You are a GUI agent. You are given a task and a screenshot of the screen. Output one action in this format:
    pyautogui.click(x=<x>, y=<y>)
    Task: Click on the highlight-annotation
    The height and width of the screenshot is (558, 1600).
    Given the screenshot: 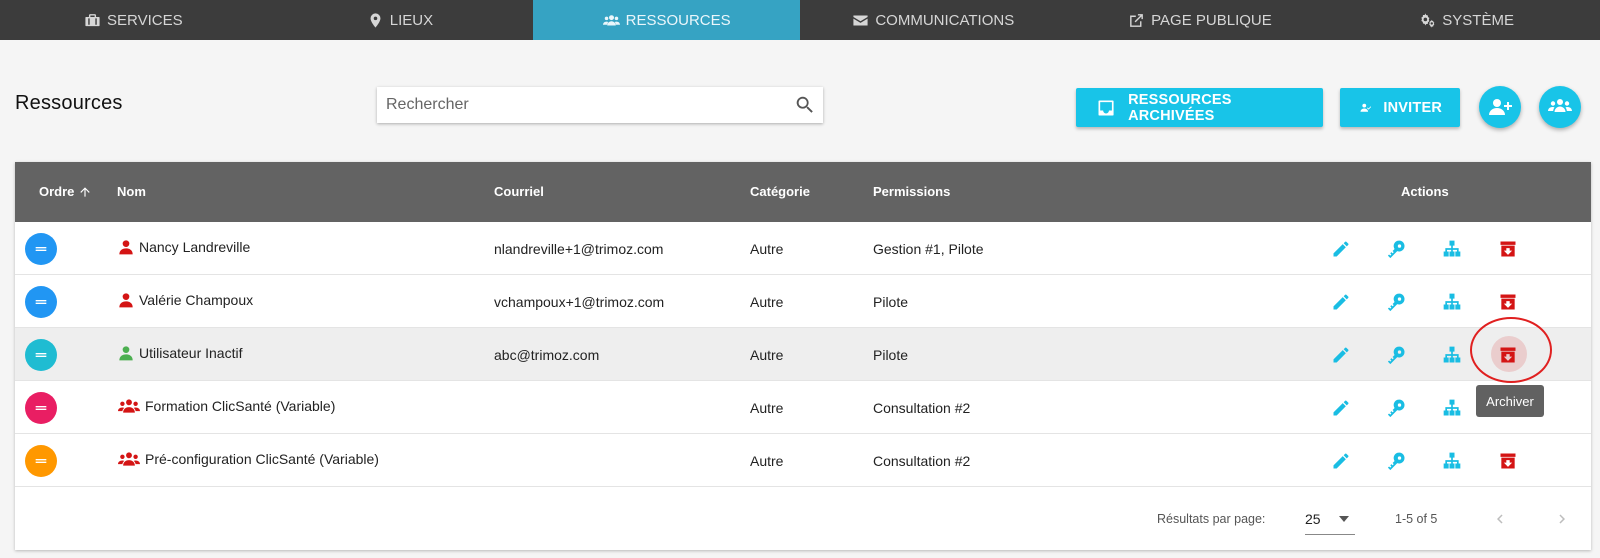 What is the action you would take?
    pyautogui.click(x=1511, y=350)
    